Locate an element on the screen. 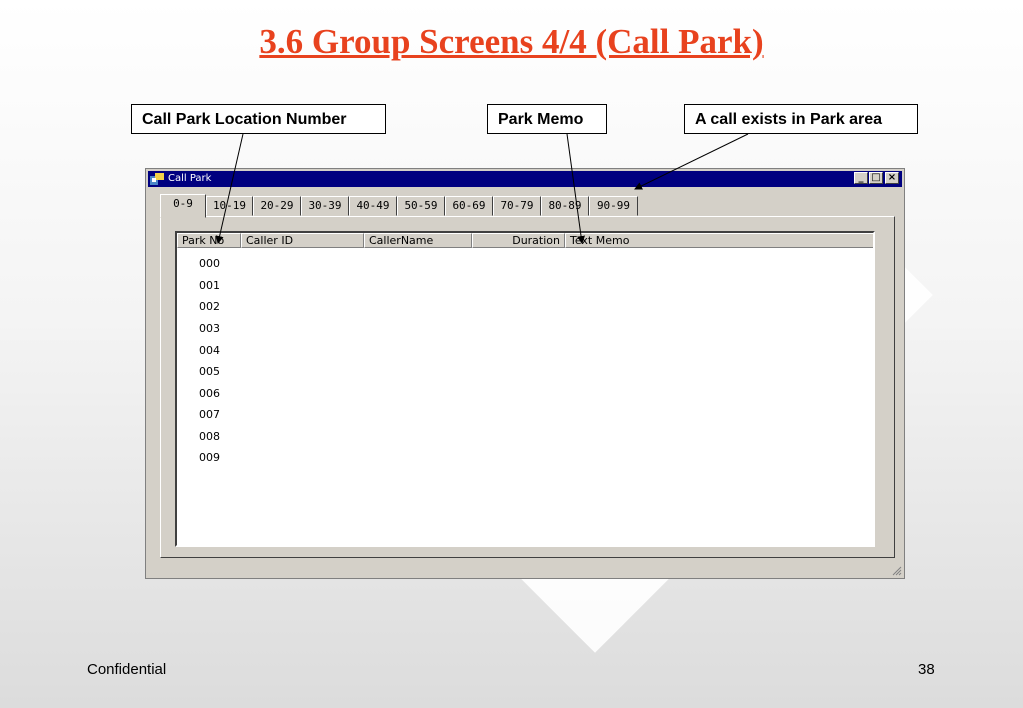  callout-call-exists: A call exists in Park area is located at coordinates (801, 119).